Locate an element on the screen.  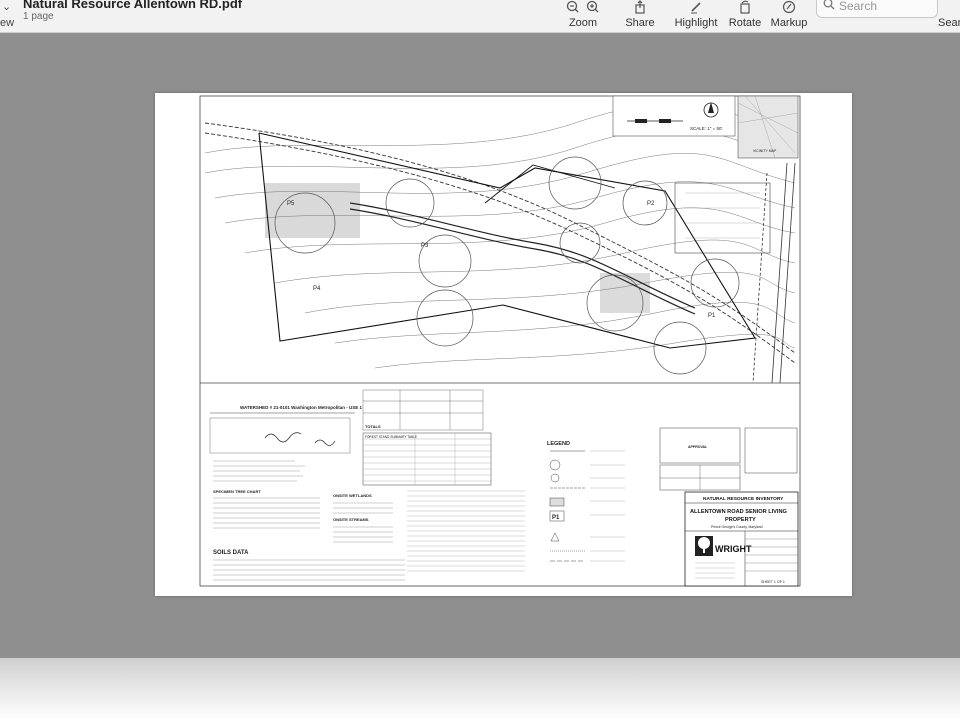
plot-label: P5 is located at coordinates (291, 204).